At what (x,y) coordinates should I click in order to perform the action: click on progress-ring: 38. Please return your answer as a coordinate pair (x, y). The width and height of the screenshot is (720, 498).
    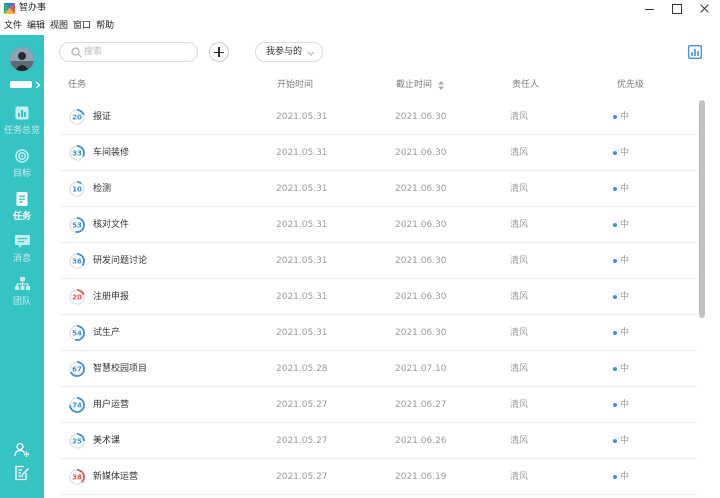
    Looking at the image, I should click on (77, 477).